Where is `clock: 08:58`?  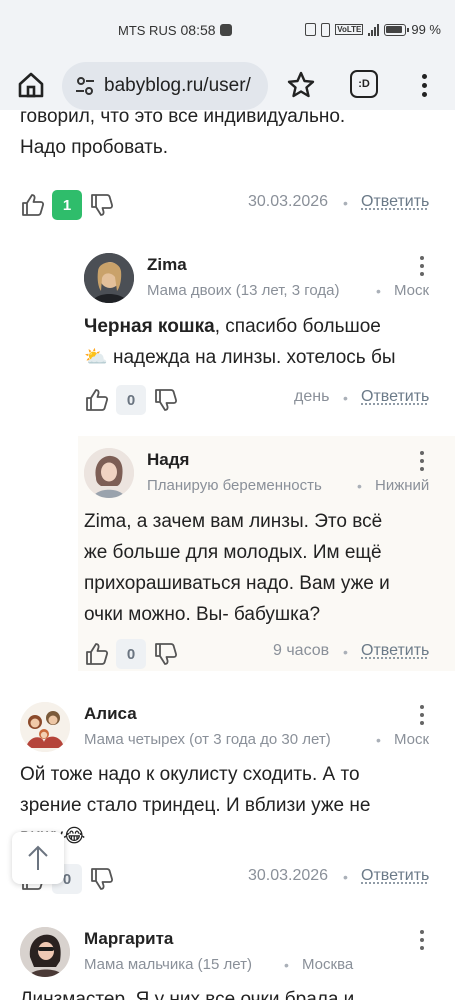 clock: 08:58 is located at coordinates (198, 30).